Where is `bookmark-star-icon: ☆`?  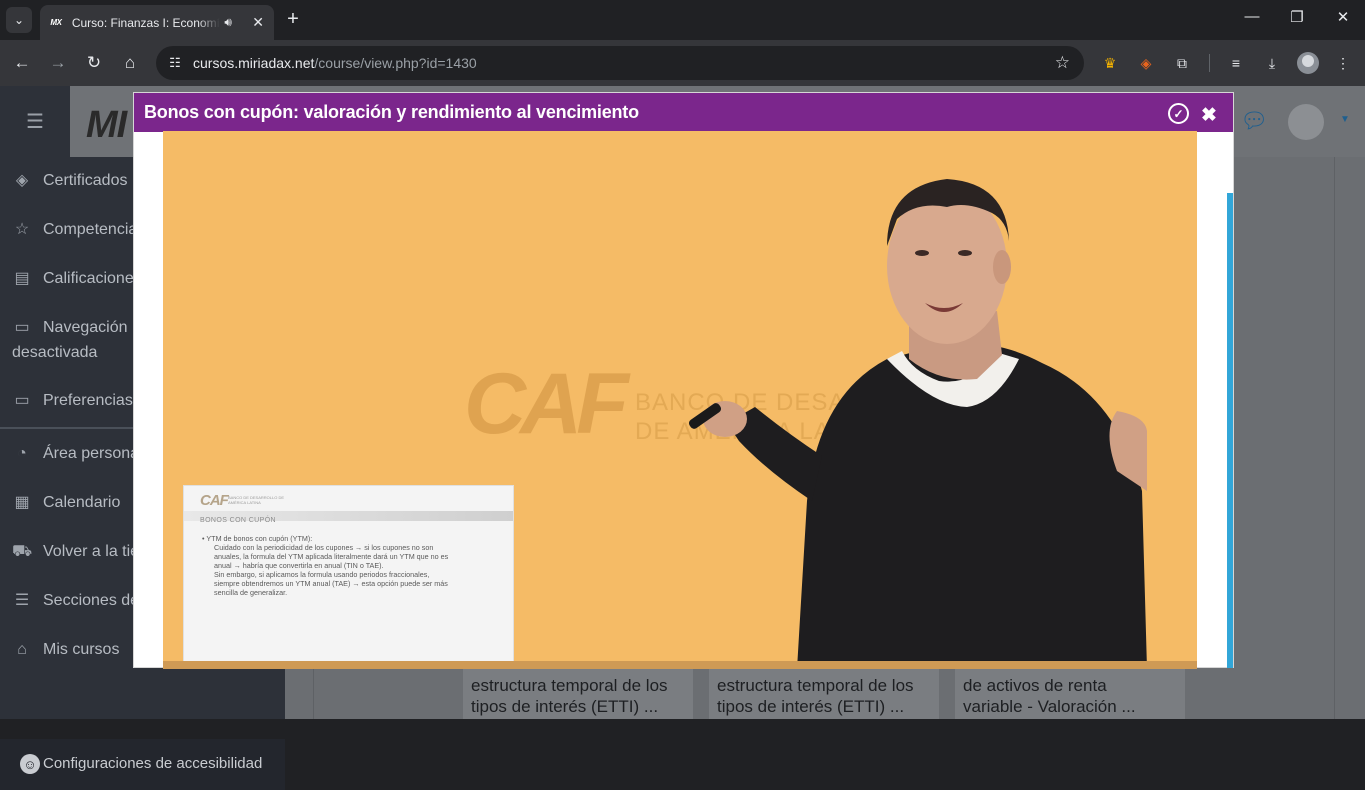
bookmark-star-icon: ☆ is located at coordinates (1062, 63).